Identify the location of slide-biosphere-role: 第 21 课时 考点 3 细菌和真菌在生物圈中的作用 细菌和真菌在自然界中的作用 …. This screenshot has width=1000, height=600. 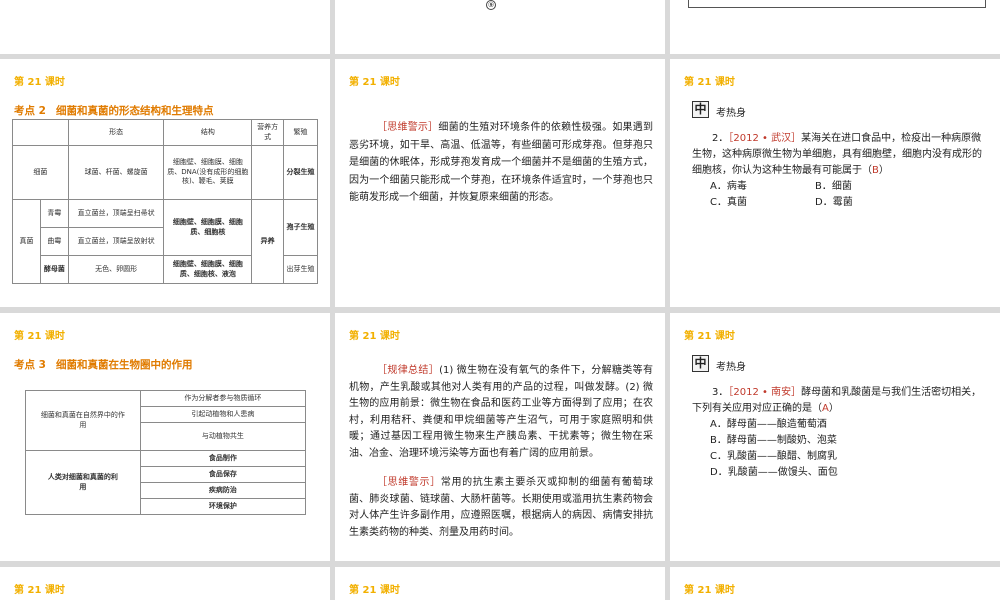
(165, 437).